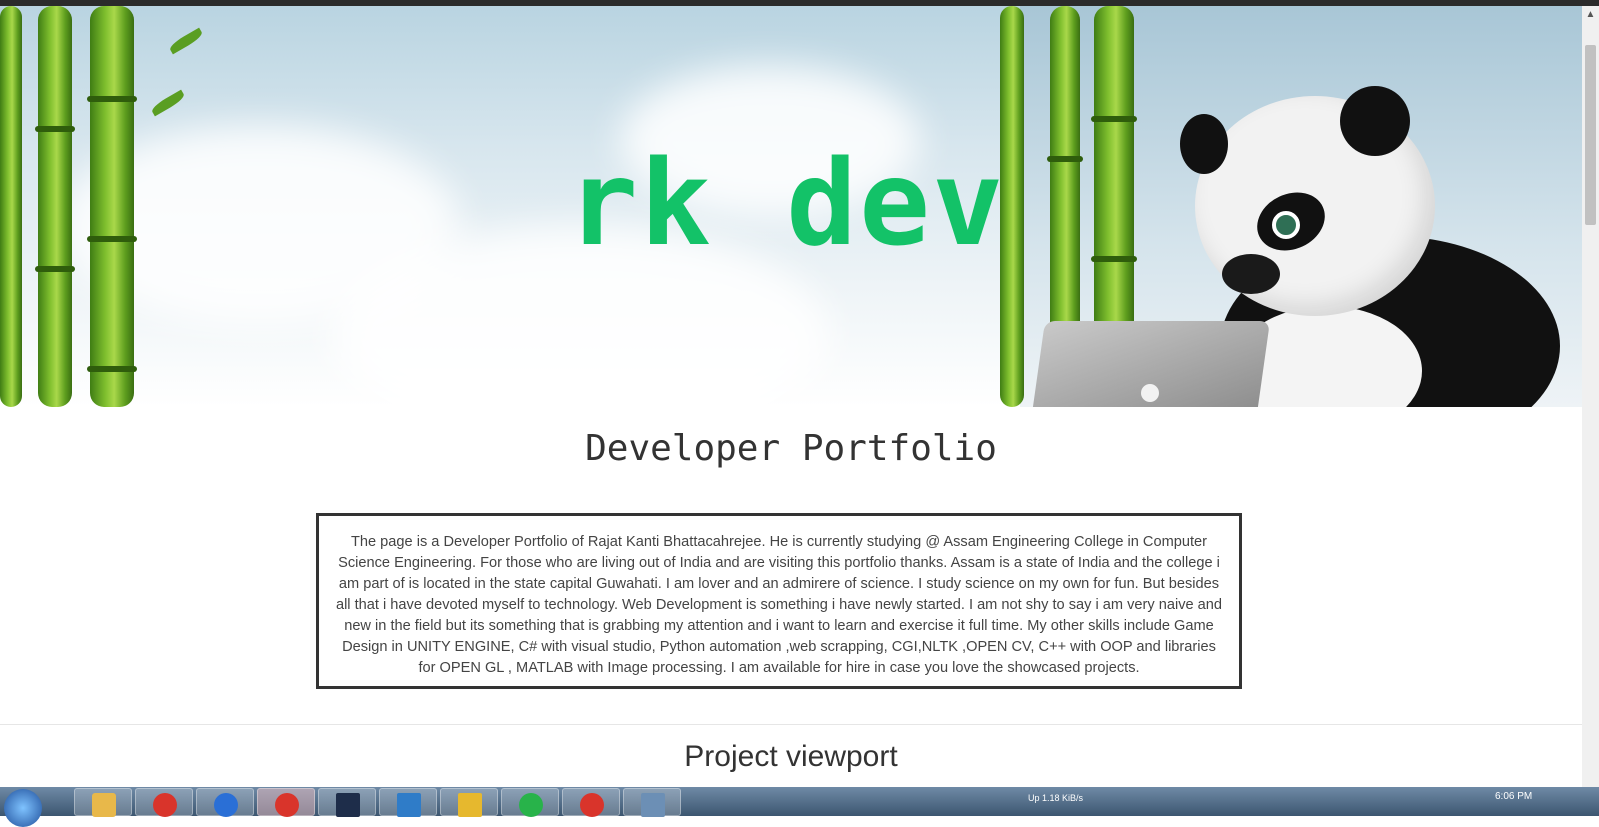 The height and width of the screenshot is (827, 1599). I want to click on window-icon, so click(409, 805).